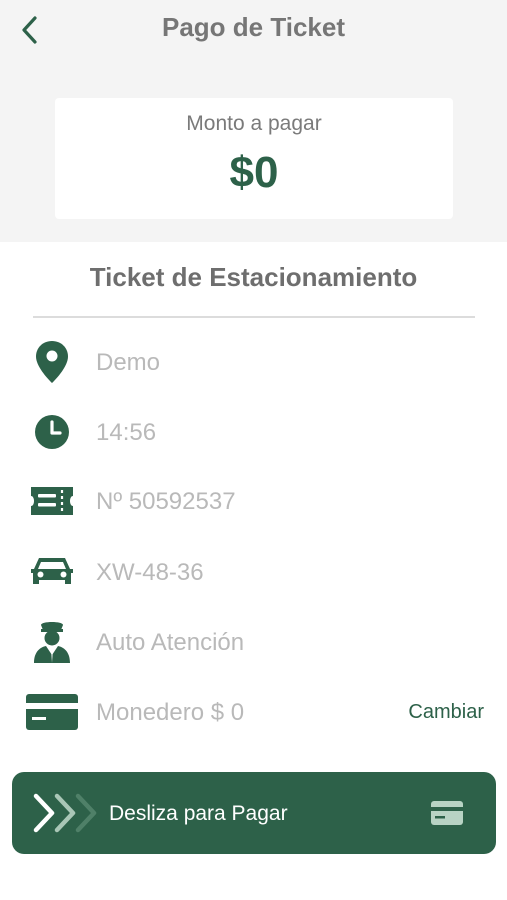 The image size is (507, 900). What do you see at coordinates (170, 642) in the screenshot?
I see `attendant-text: Auto Atención` at bounding box center [170, 642].